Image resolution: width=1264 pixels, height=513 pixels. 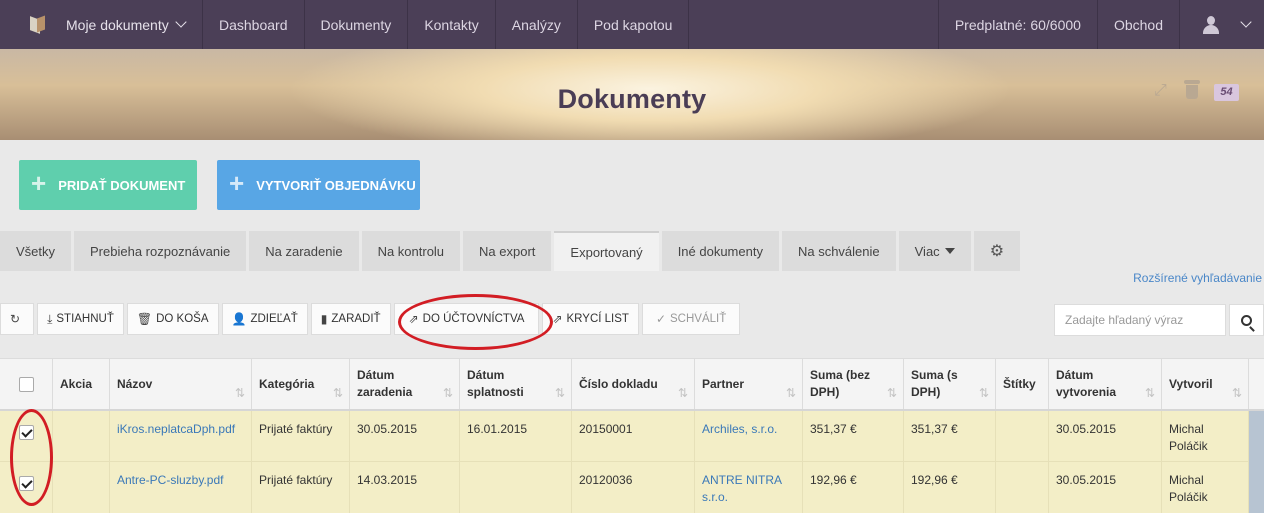 What do you see at coordinates (411, 251) in the screenshot?
I see `tab-to-check: Na kontrolu` at bounding box center [411, 251].